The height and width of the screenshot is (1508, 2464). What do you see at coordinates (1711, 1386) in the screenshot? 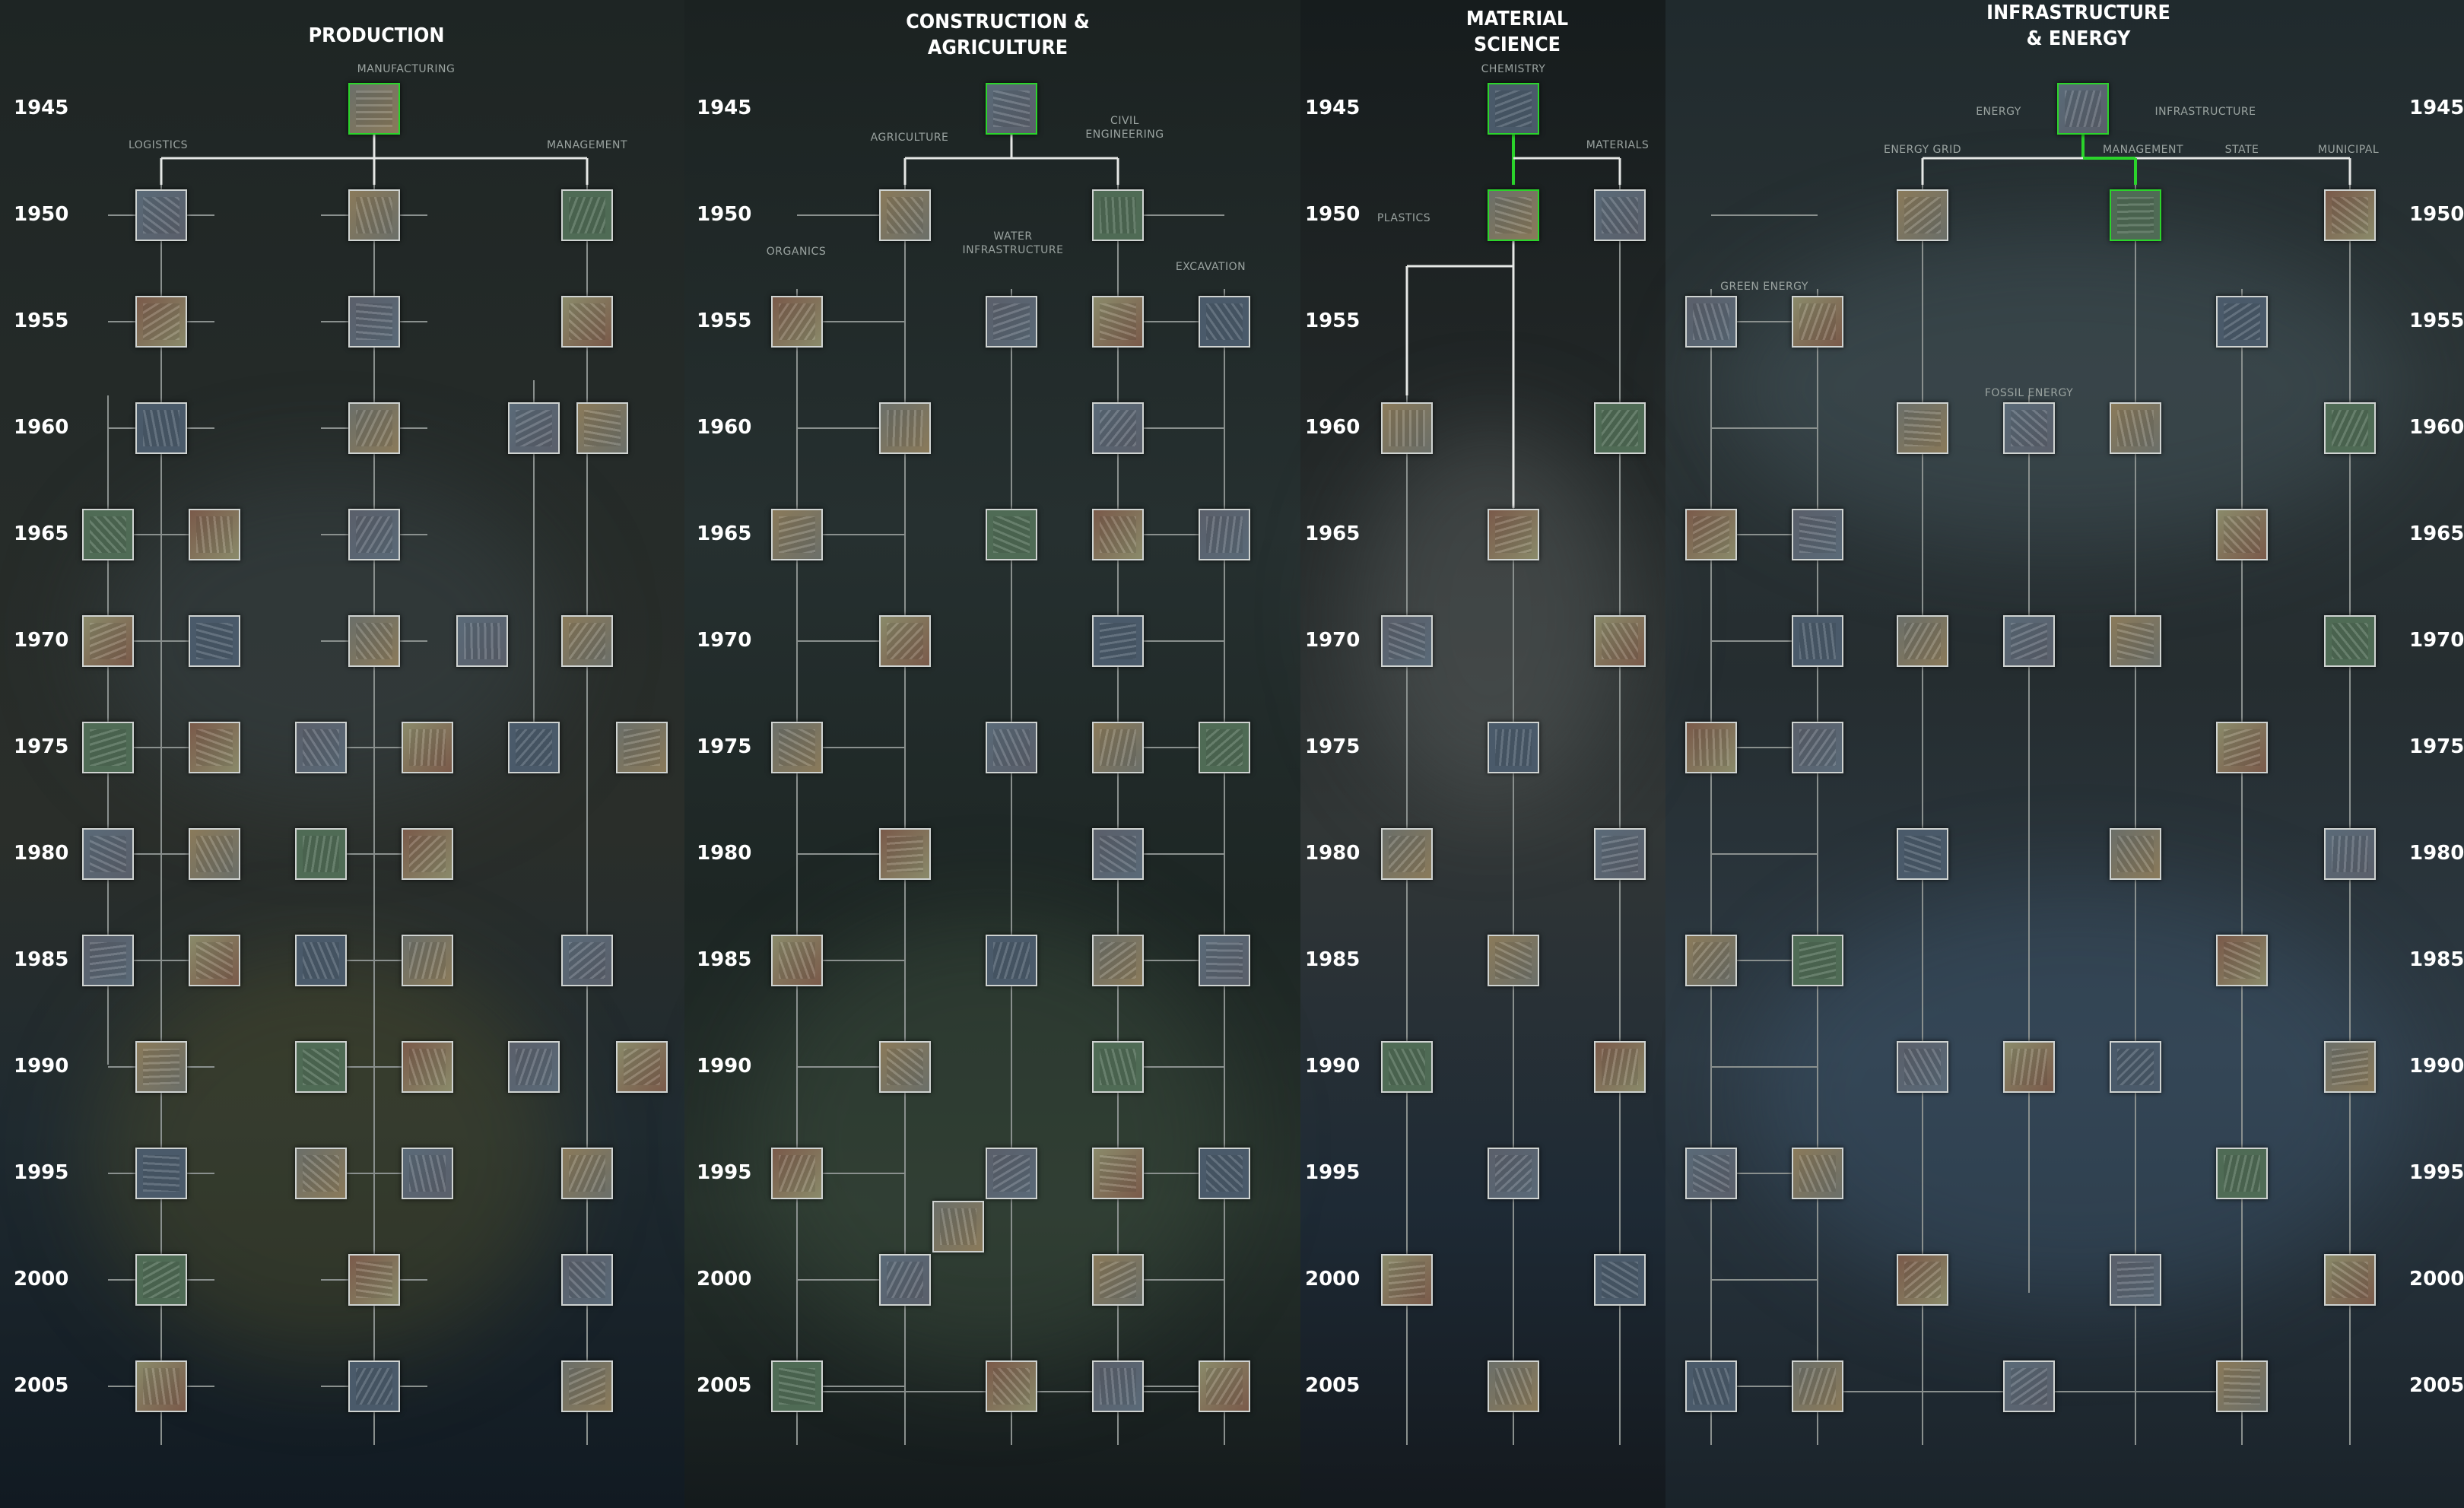
I see `battery-thumbnail` at bounding box center [1711, 1386].